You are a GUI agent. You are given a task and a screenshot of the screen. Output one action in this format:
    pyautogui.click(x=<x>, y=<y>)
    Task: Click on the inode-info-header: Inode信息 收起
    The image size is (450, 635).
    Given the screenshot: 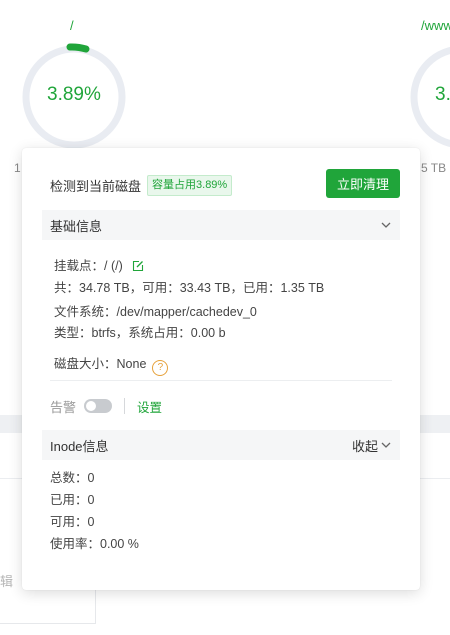 What is the action you would take?
    pyautogui.click(x=221, y=445)
    